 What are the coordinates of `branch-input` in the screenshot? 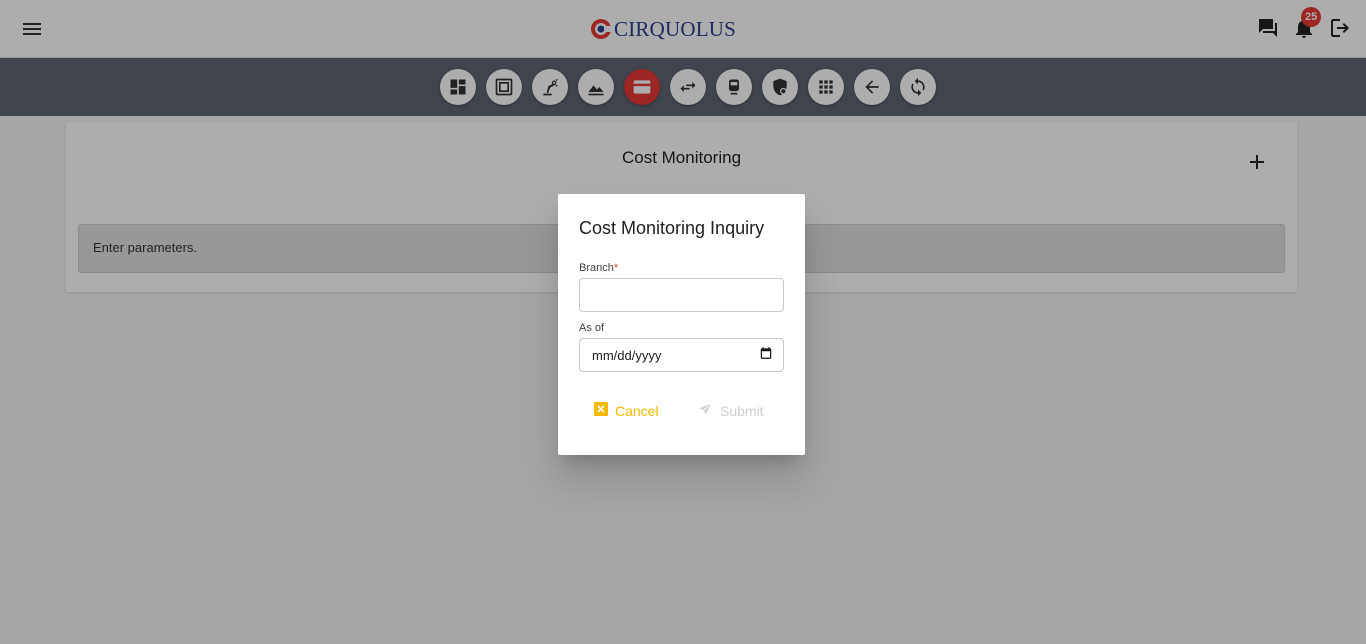 It's located at (681, 295).